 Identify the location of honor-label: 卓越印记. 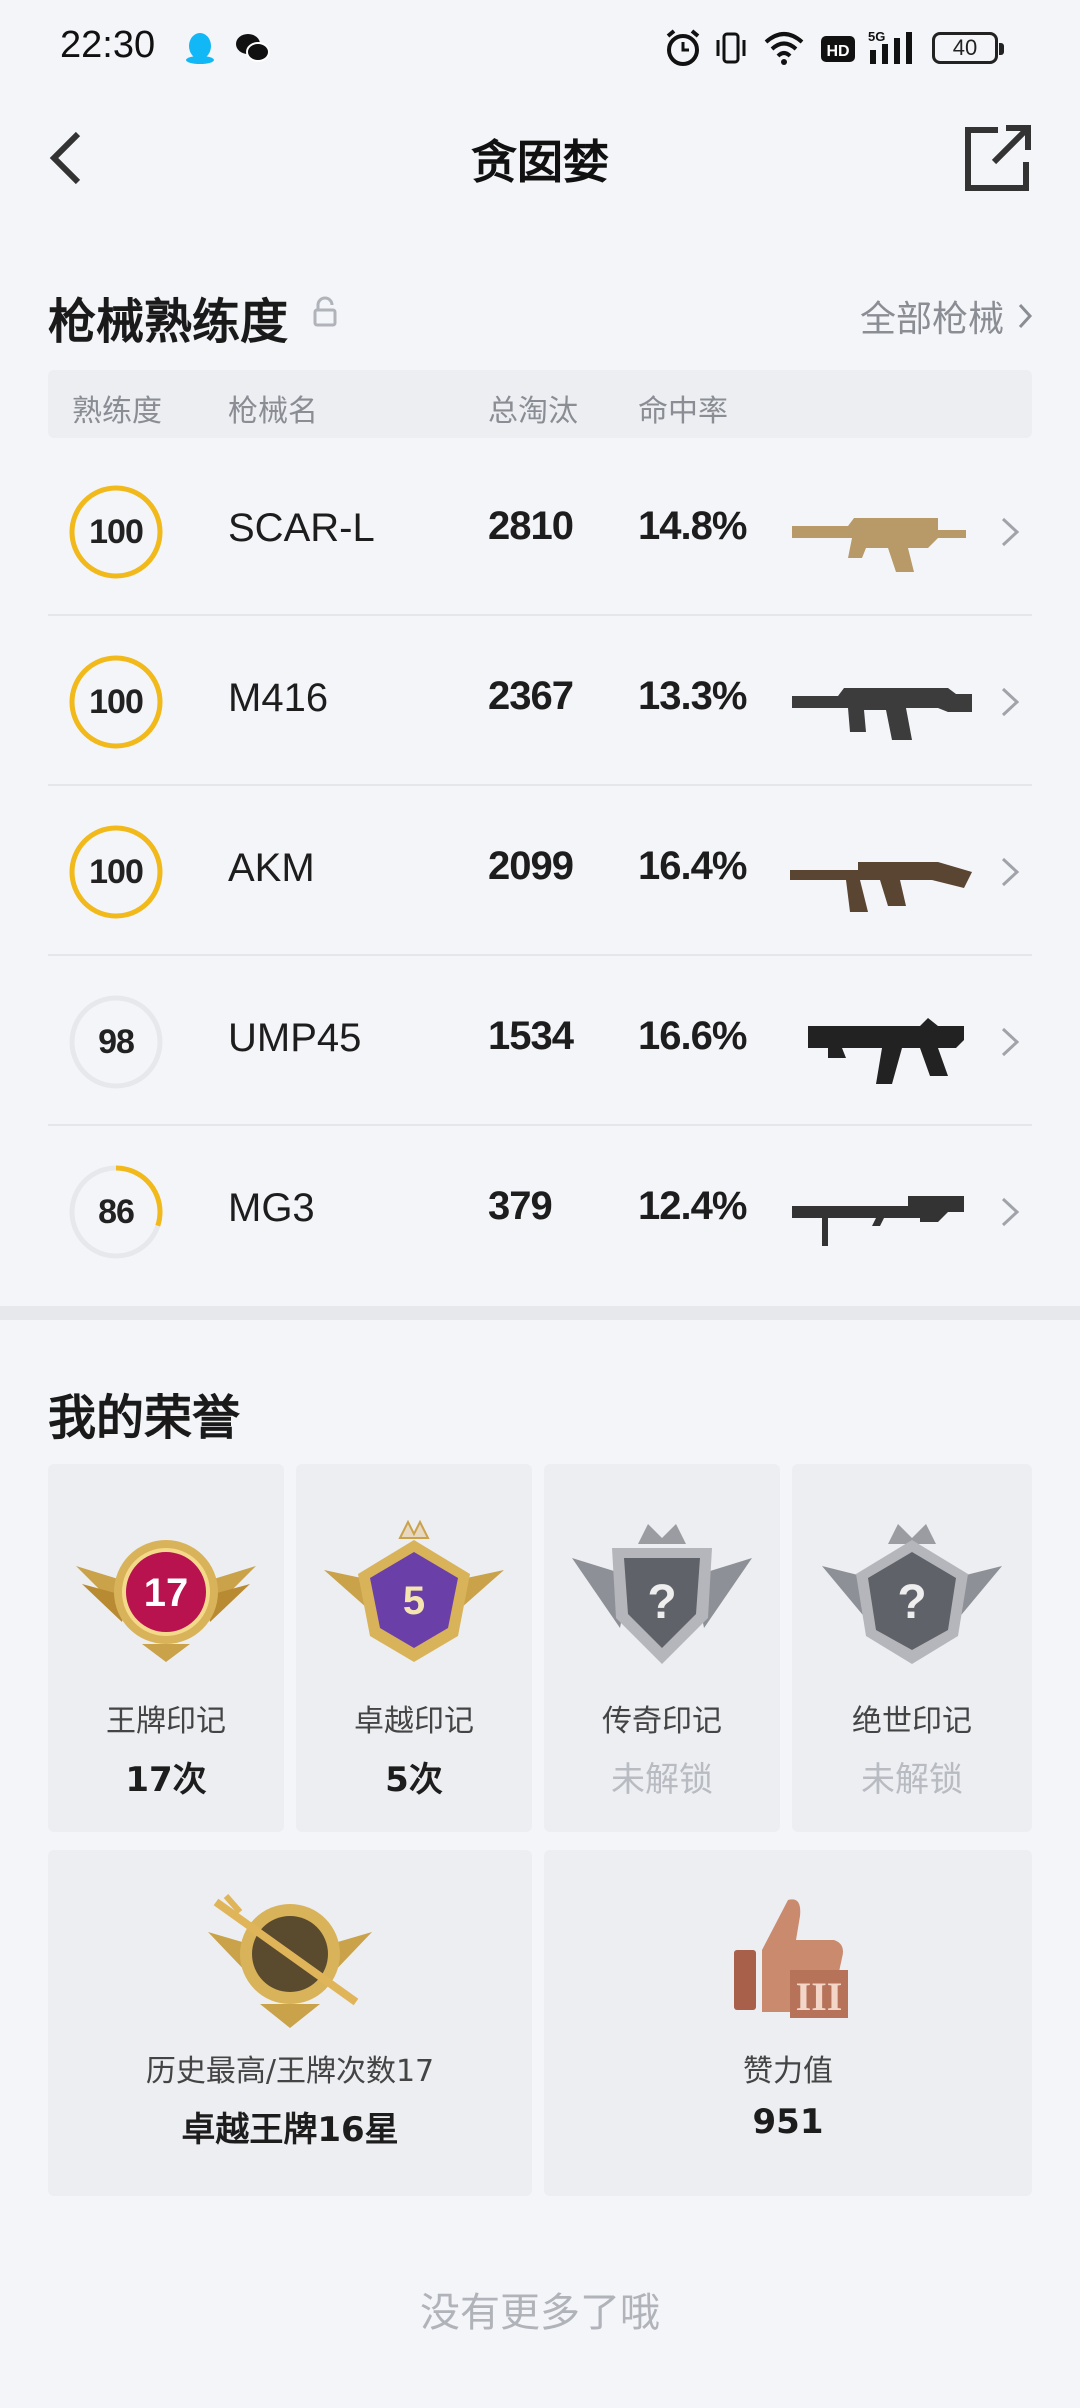
(414, 1721).